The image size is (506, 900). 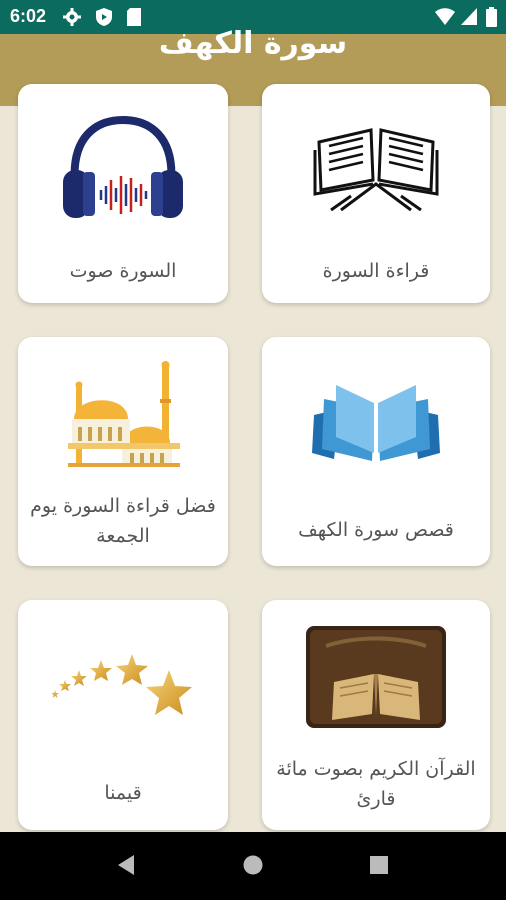 I want to click on navigation-bar, so click(x=253, y=866).